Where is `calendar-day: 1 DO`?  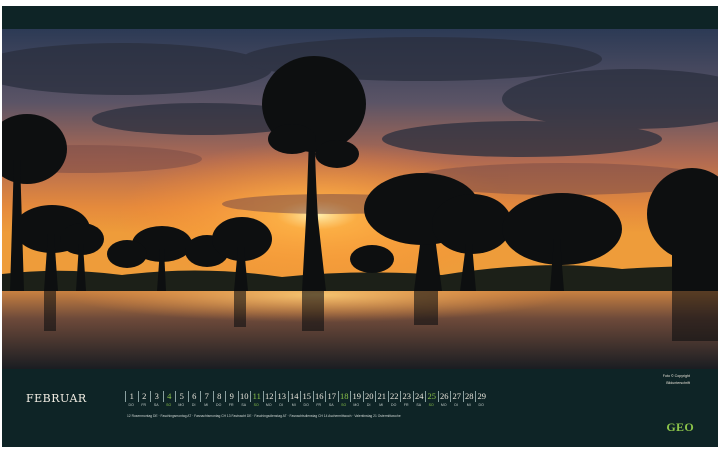 calendar-day: 1 DO is located at coordinates (131, 399).